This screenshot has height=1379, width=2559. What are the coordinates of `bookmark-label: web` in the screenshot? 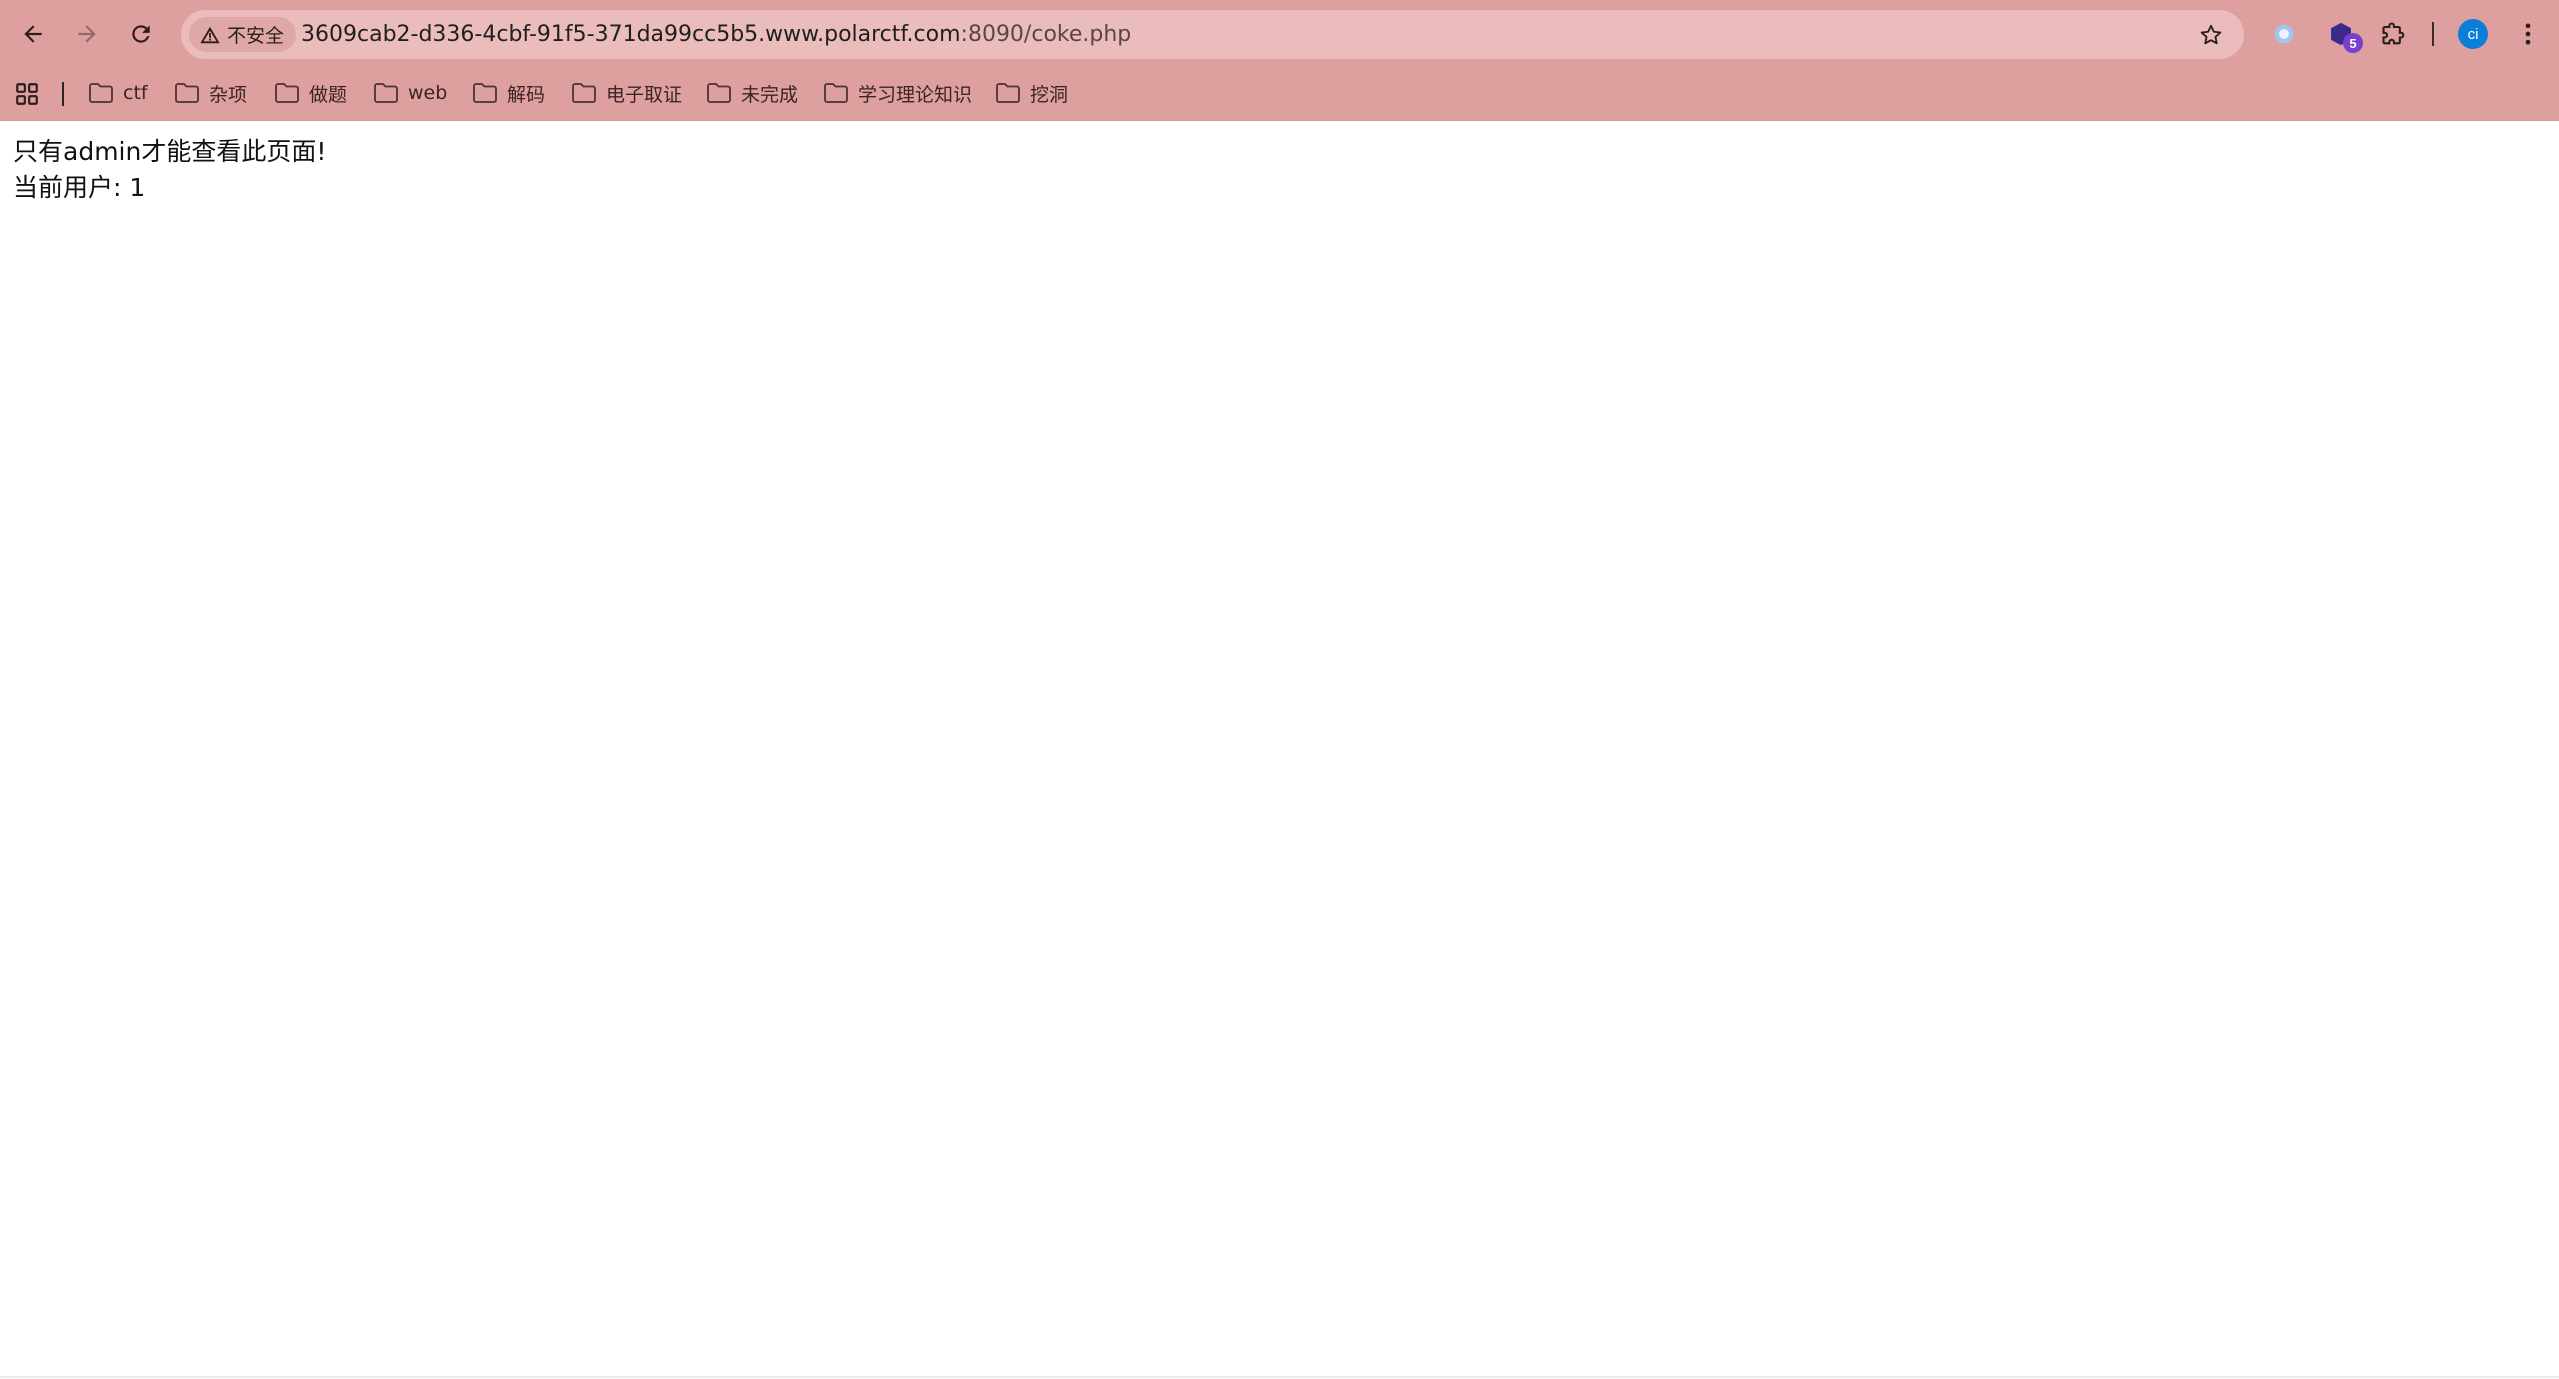 It's located at (428, 93).